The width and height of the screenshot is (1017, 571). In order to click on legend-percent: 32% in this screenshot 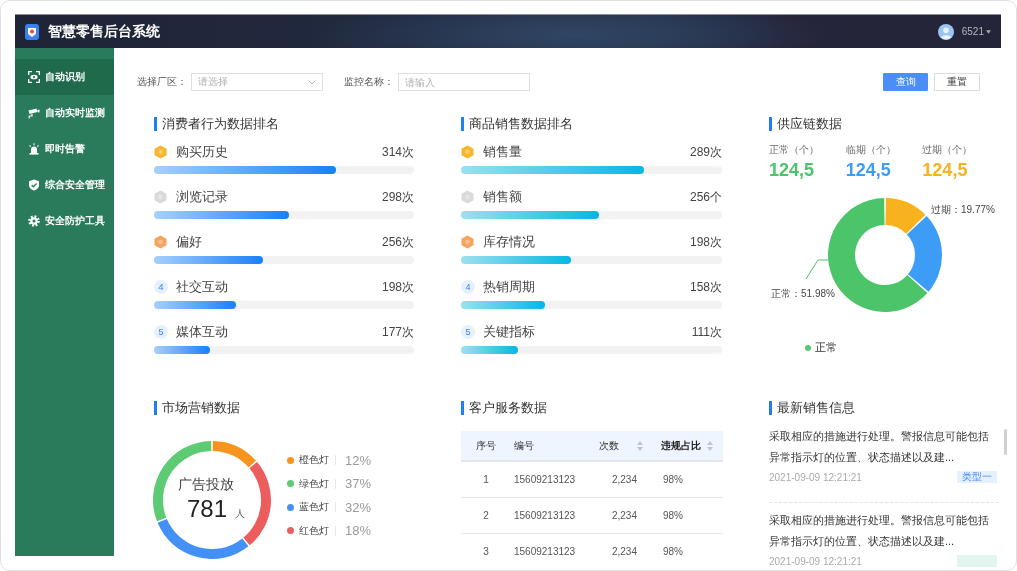, I will do `click(358, 507)`.